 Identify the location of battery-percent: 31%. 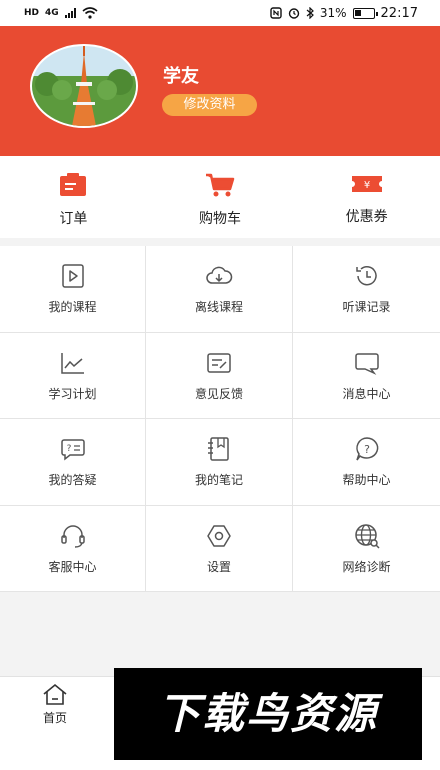
(333, 13).